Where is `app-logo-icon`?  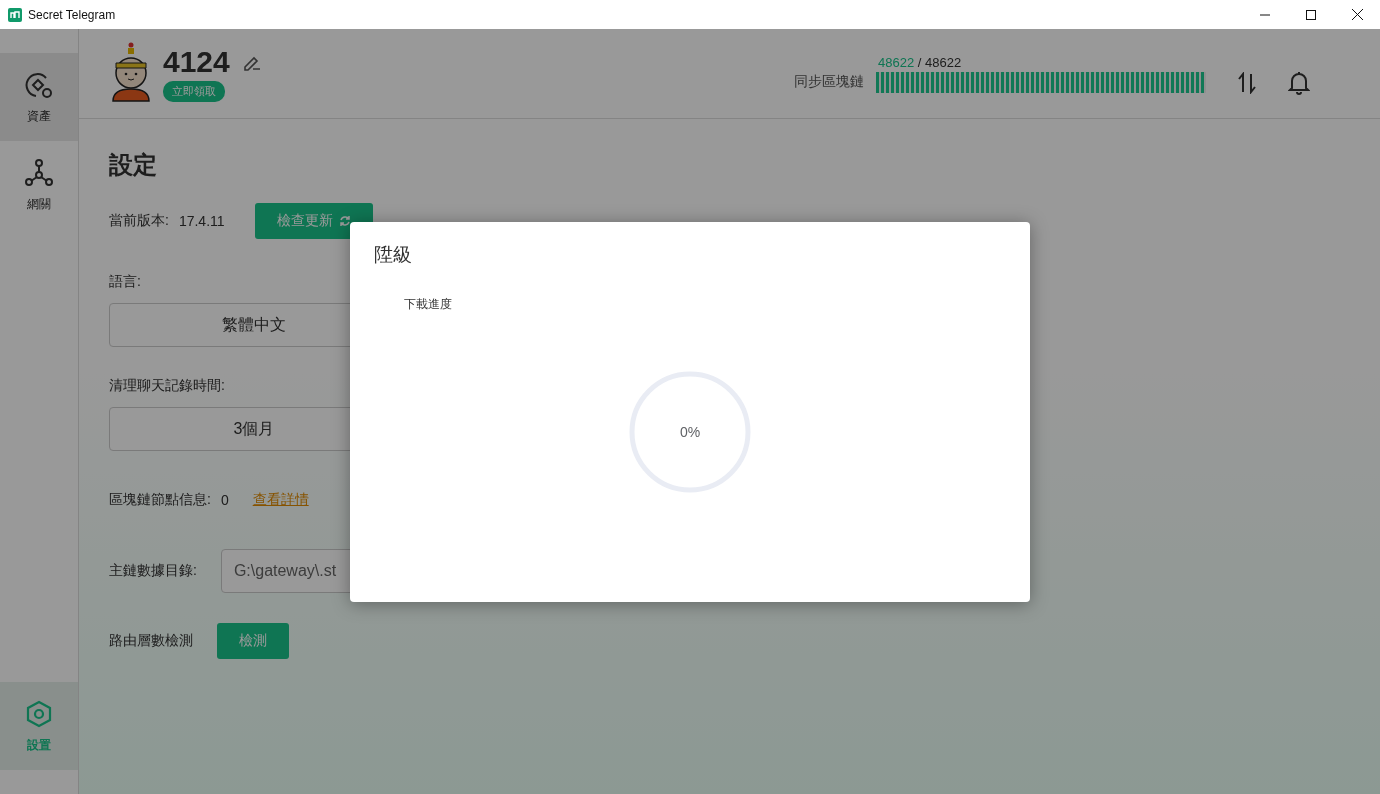
app-logo-icon is located at coordinates (15, 14).